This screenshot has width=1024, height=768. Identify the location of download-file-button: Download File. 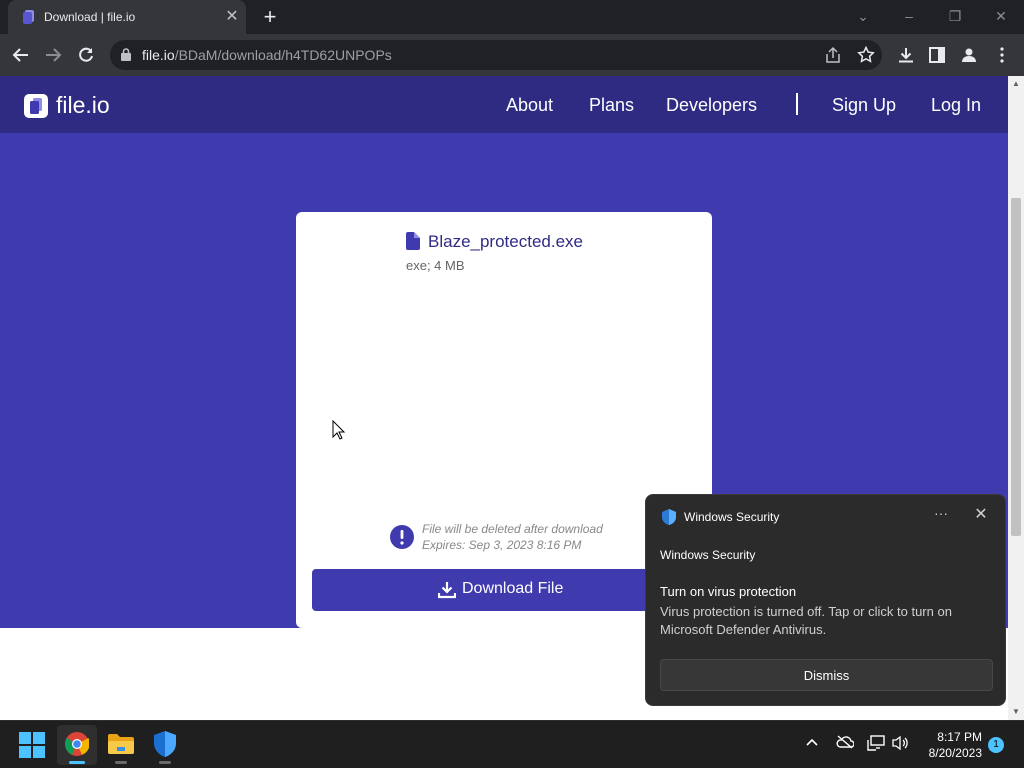
(504, 590).